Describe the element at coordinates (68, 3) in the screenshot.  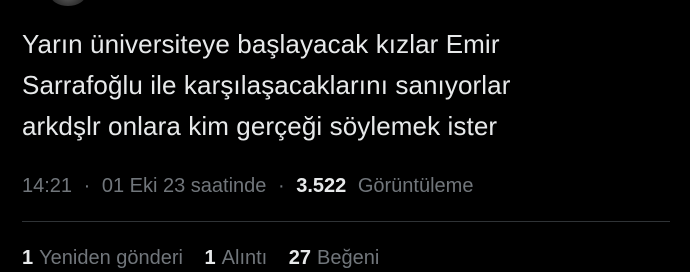
I see `avatar` at that location.